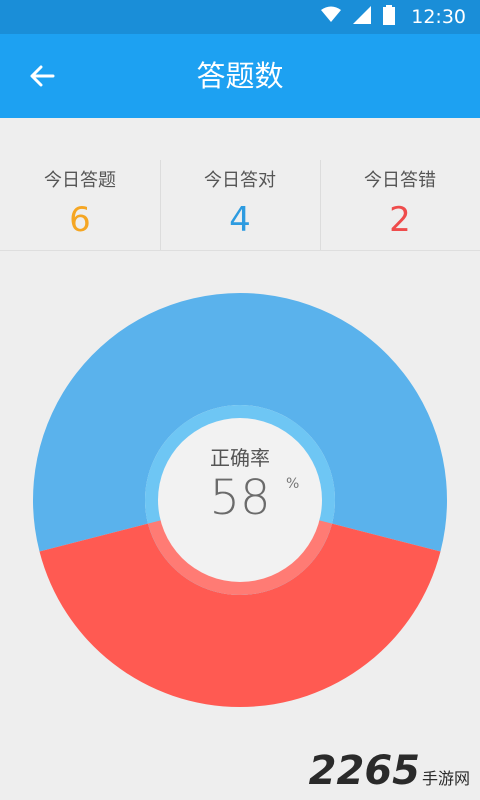  Describe the element at coordinates (240, 498) in the screenshot. I see `accuracy-value: 58` at that location.